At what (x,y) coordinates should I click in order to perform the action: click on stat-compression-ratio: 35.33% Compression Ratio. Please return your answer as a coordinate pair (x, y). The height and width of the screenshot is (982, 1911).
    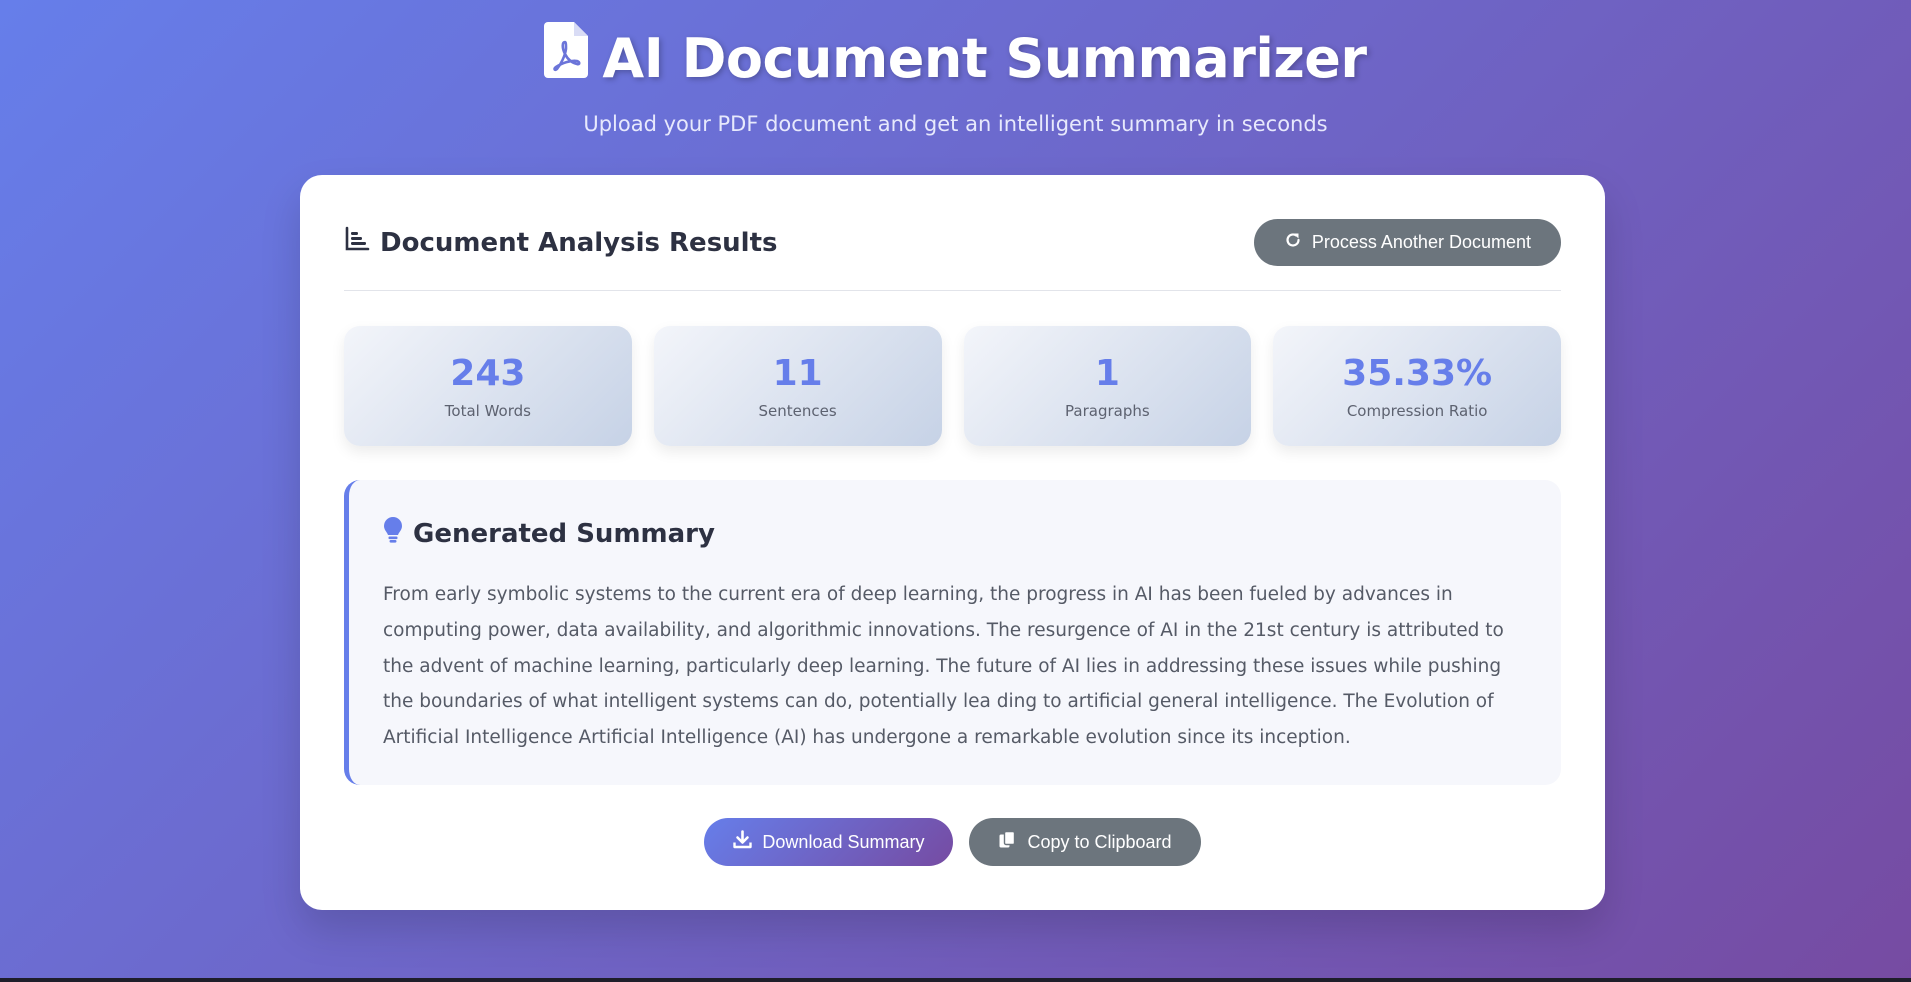
    Looking at the image, I should click on (1417, 386).